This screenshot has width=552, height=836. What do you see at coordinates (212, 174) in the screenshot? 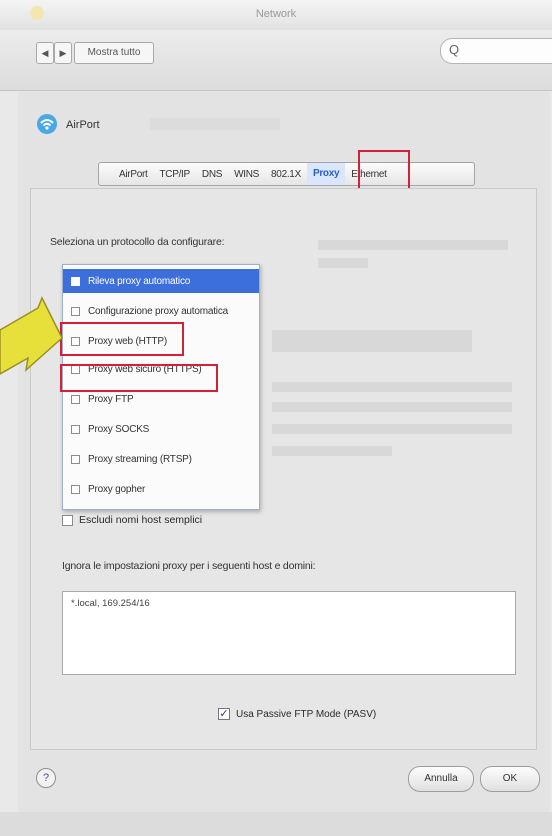
I see `tab-dns: DNS` at bounding box center [212, 174].